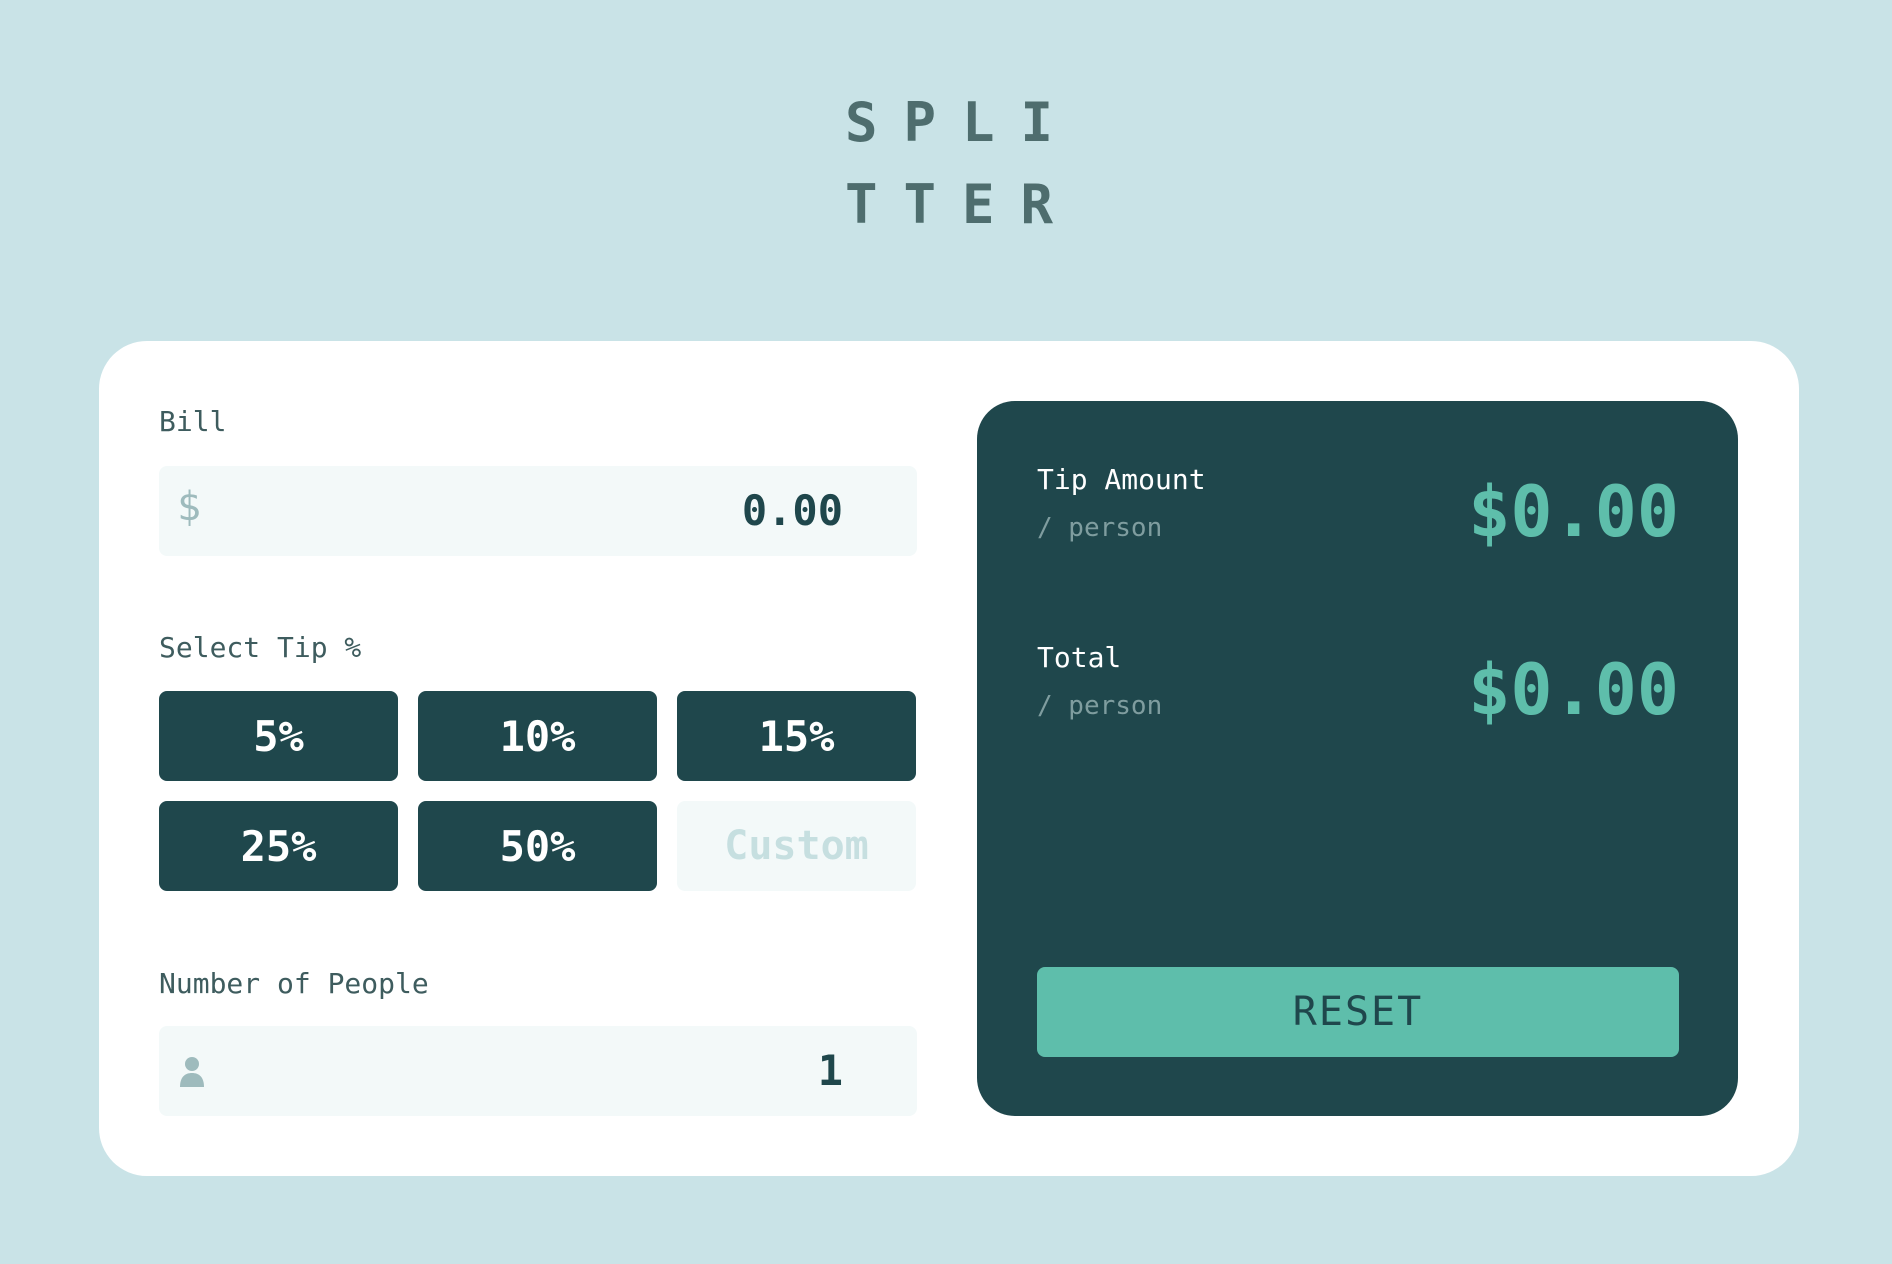 The image size is (1892, 1264). I want to click on total-title: Total, so click(1079, 657).